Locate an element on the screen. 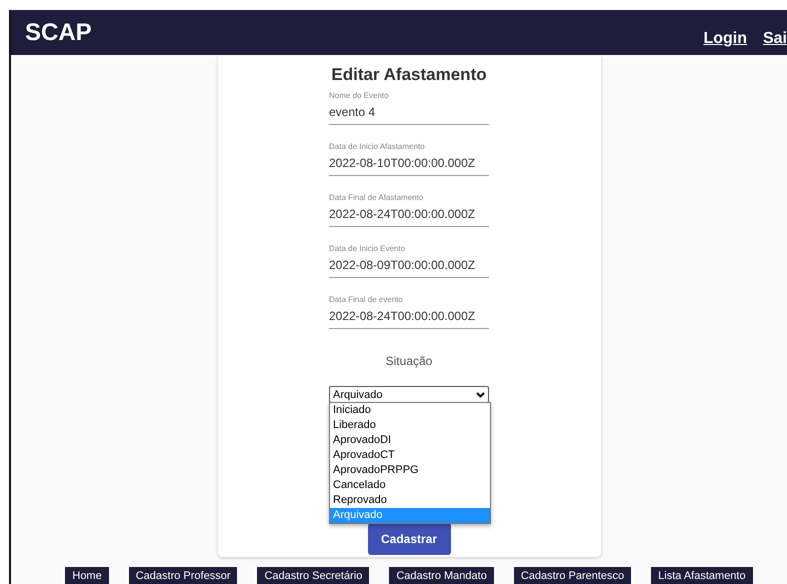 The width and height of the screenshot is (787, 584). dropdown-option: AprovadoDI is located at coordinates (410, 440).